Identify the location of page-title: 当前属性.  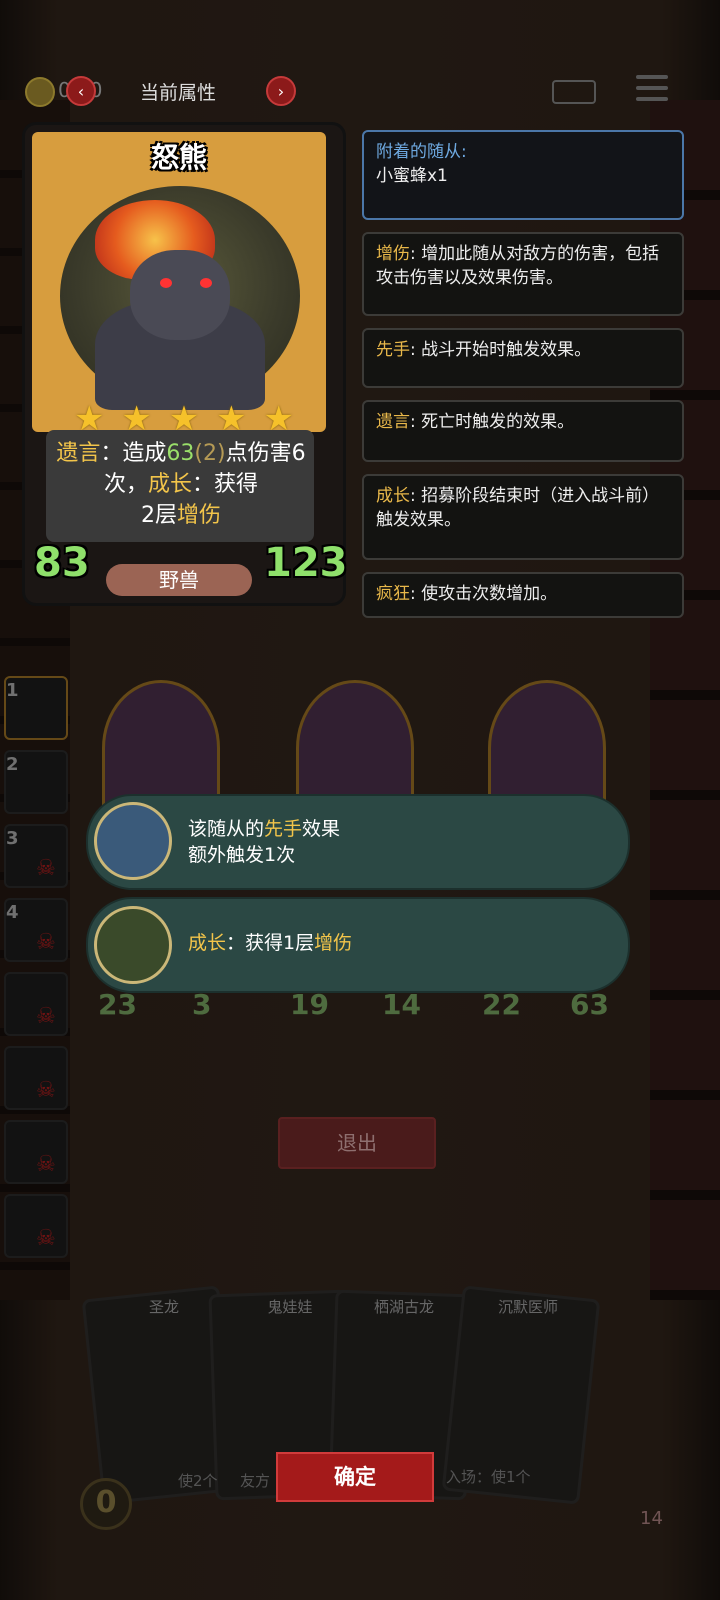
(178, 93).